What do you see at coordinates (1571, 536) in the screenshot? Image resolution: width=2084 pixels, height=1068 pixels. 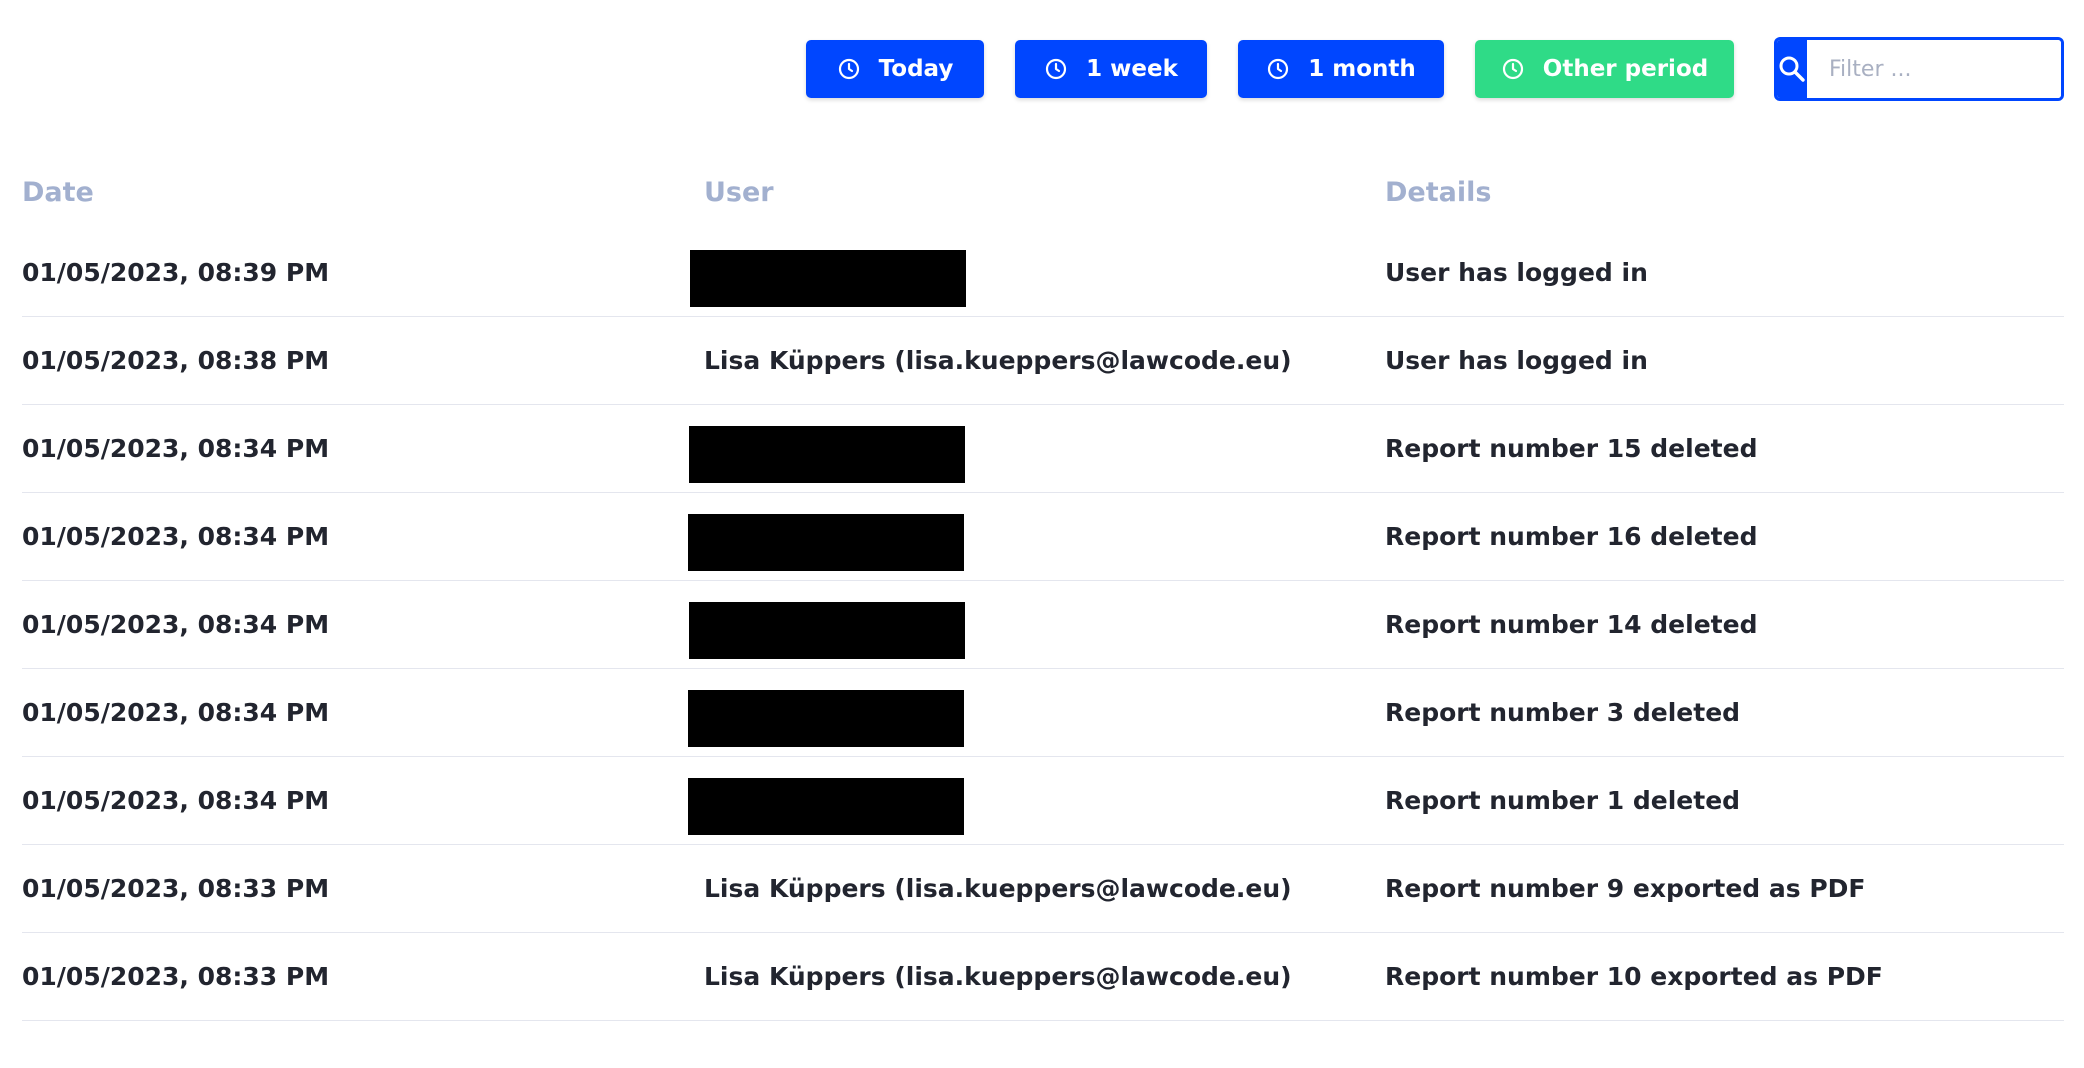 I see `details-cell: Report number 16 deleted` at bounding box center [1571, 536].